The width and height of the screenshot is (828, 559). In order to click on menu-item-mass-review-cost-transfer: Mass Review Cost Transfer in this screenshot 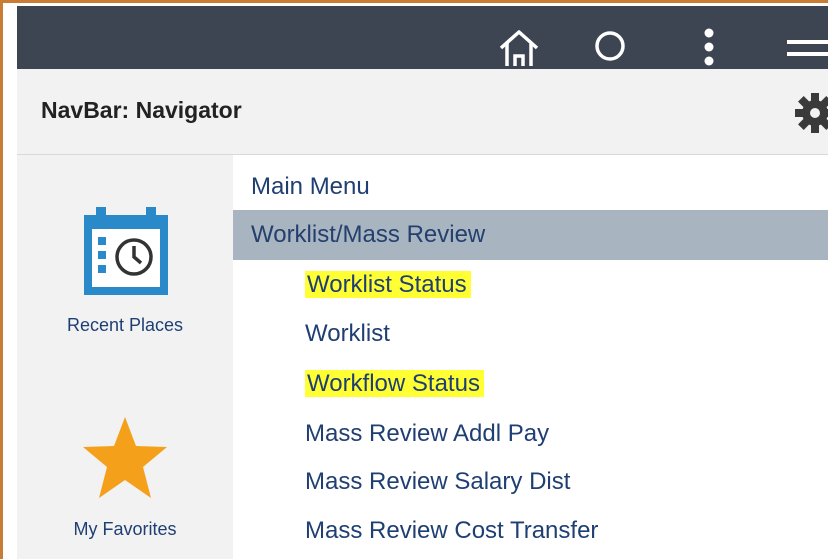, I will do `click(530, 531)`.